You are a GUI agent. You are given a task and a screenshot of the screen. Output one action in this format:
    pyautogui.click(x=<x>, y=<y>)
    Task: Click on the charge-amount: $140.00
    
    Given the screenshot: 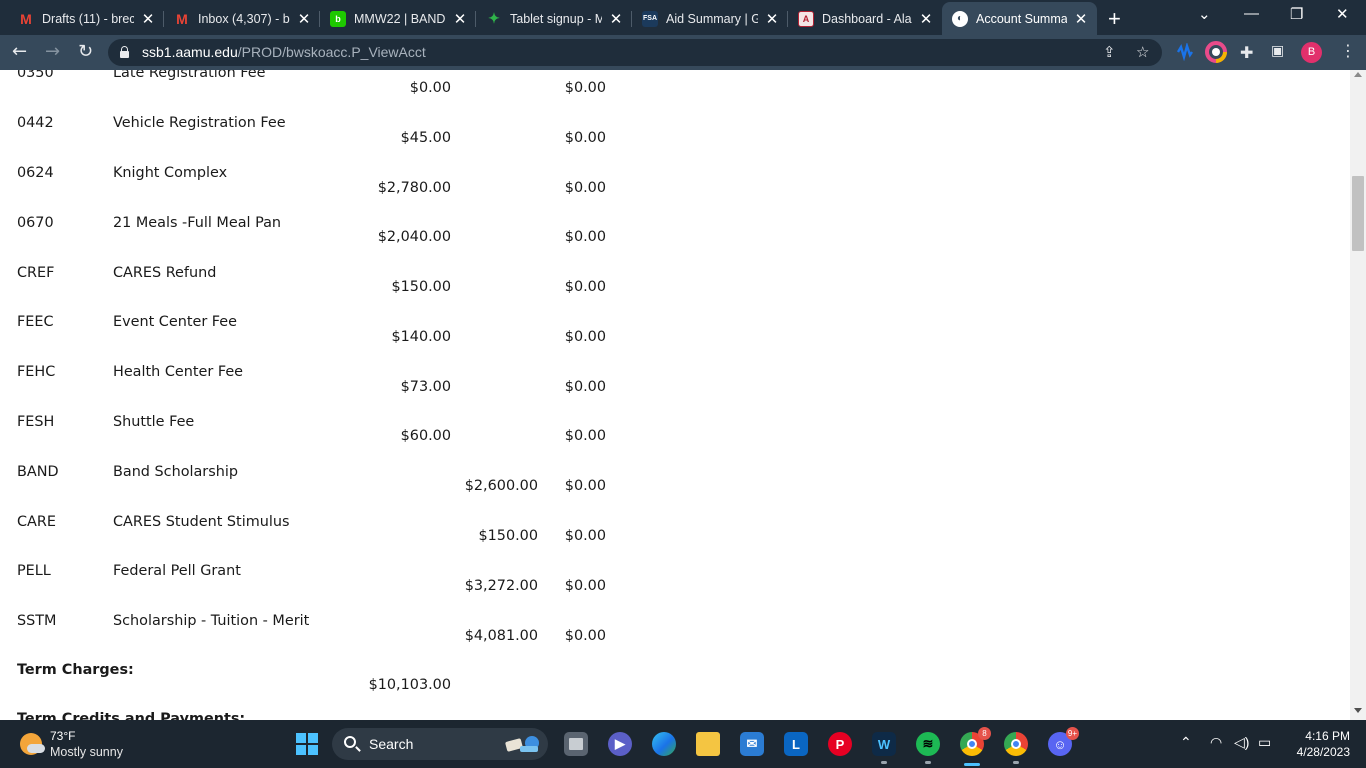 What is the action you would take?
    pyautogui.click(x=421, y=337)
    